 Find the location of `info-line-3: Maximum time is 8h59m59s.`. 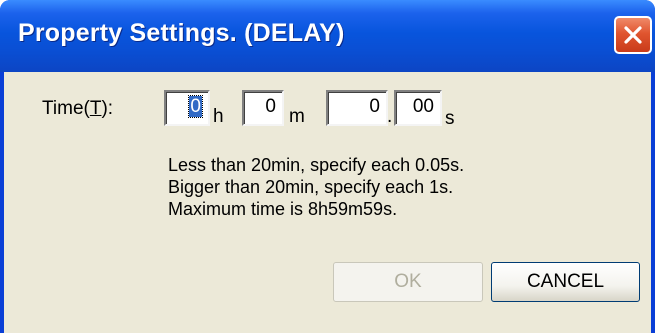

info-line-3: Maximum time is 8h59m59s. is located at coordinates (283, 209).